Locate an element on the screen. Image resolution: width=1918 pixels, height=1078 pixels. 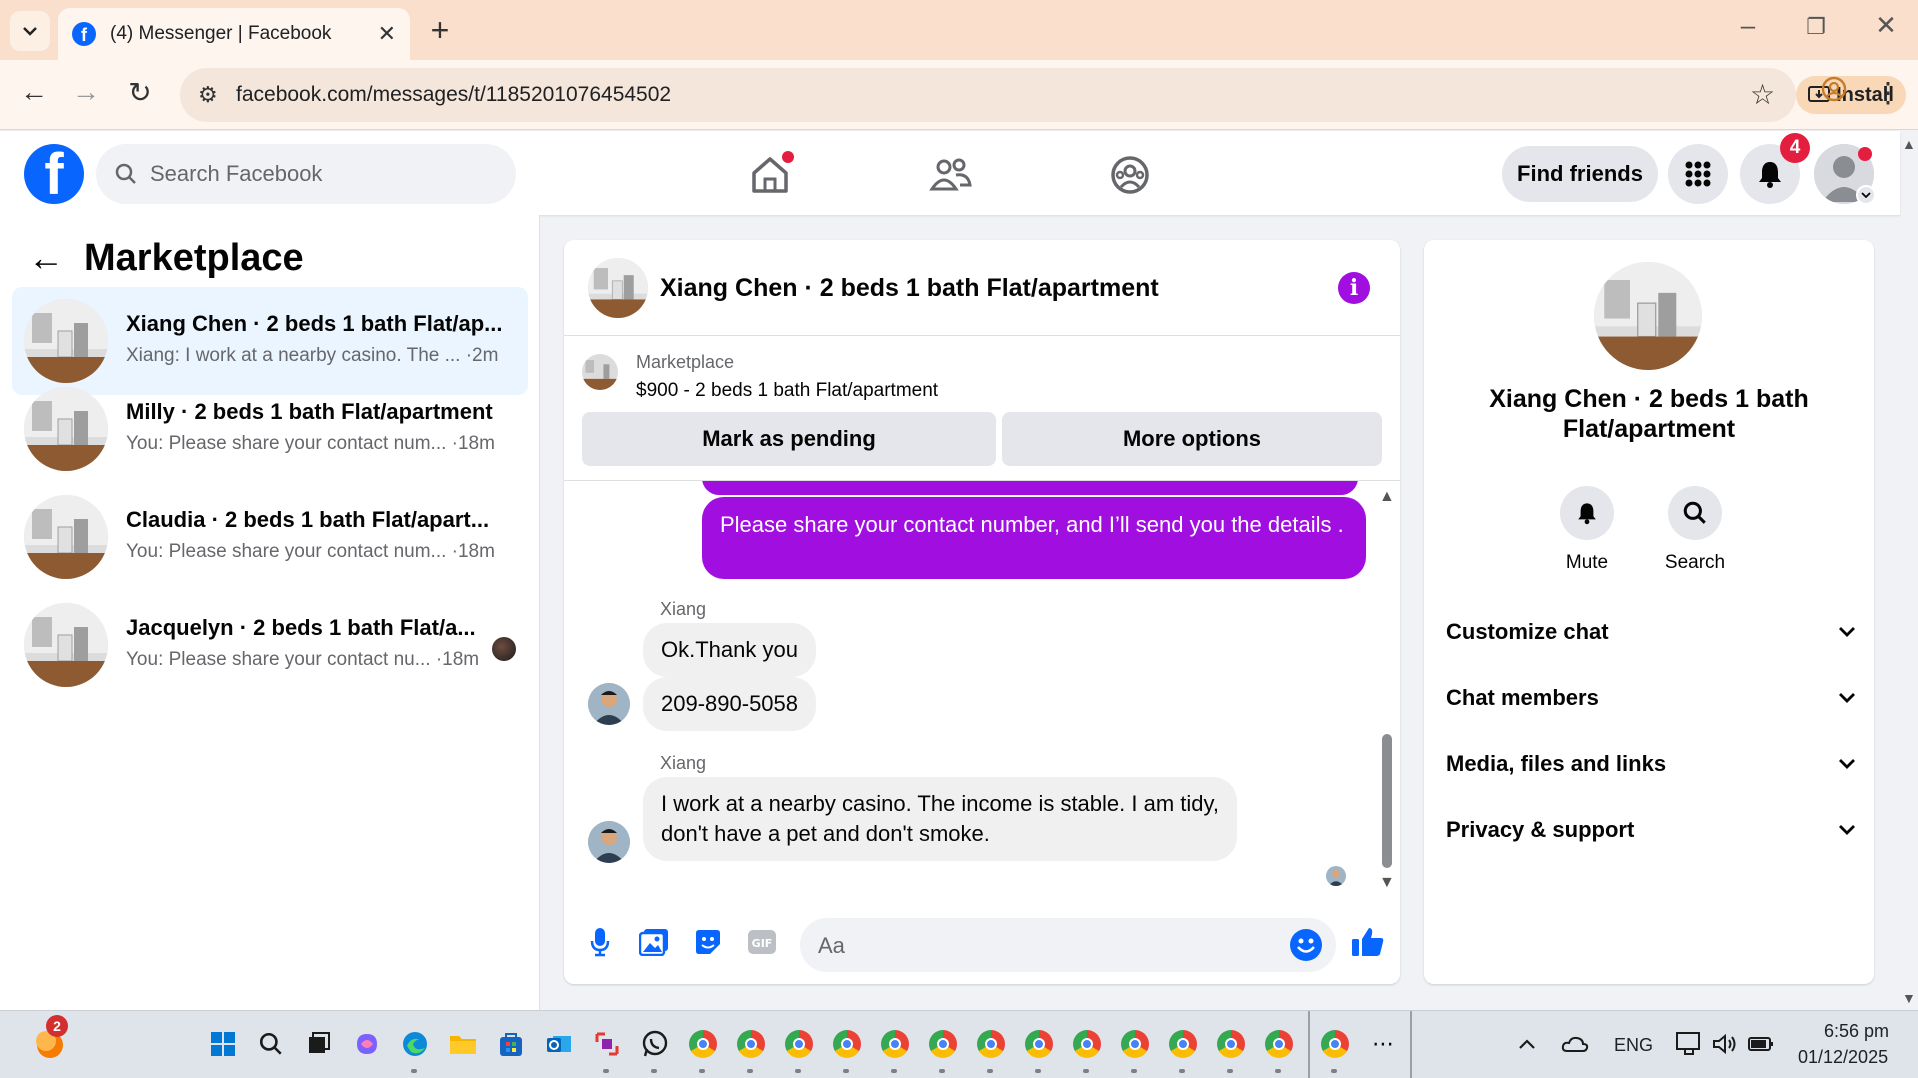
url-text: facebook.com/messages/t/1185201076454502 is located at coordinates (454, 94).